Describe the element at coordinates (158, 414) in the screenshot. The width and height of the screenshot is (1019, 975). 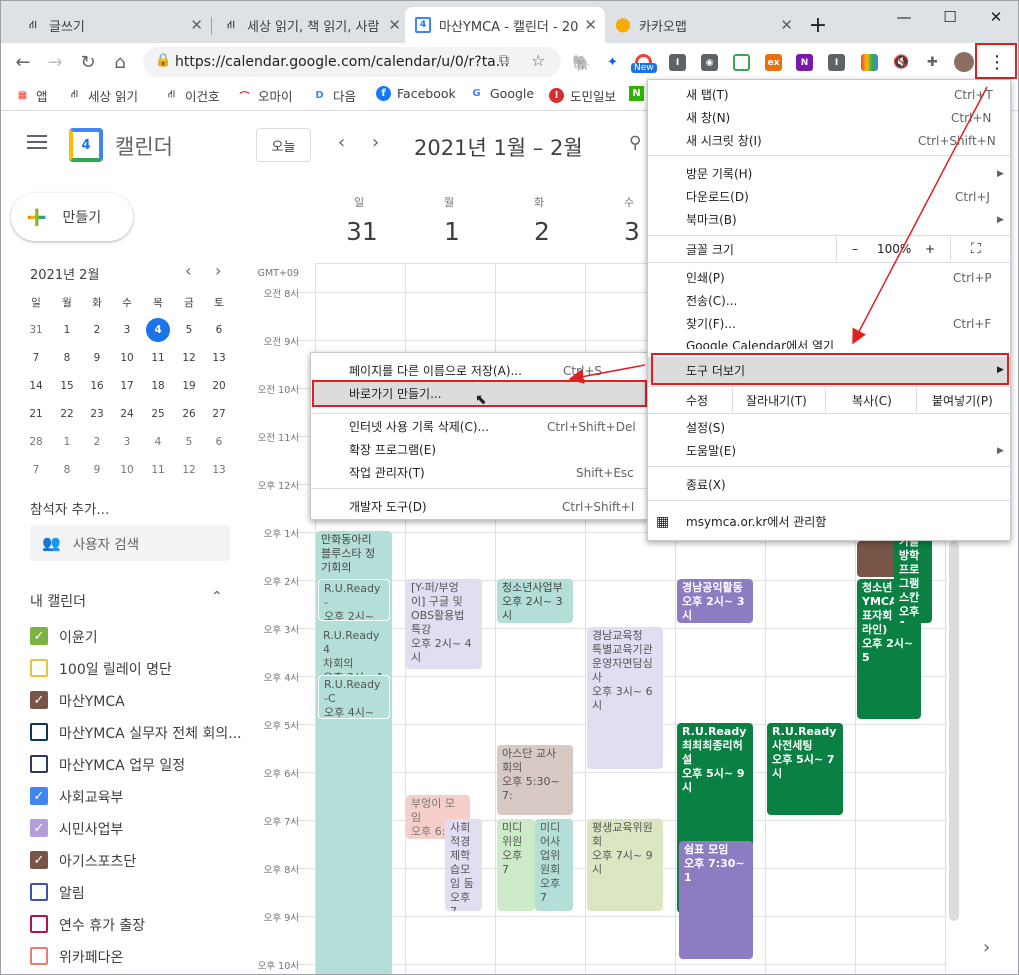
I see `mini-day: 25` at that location.